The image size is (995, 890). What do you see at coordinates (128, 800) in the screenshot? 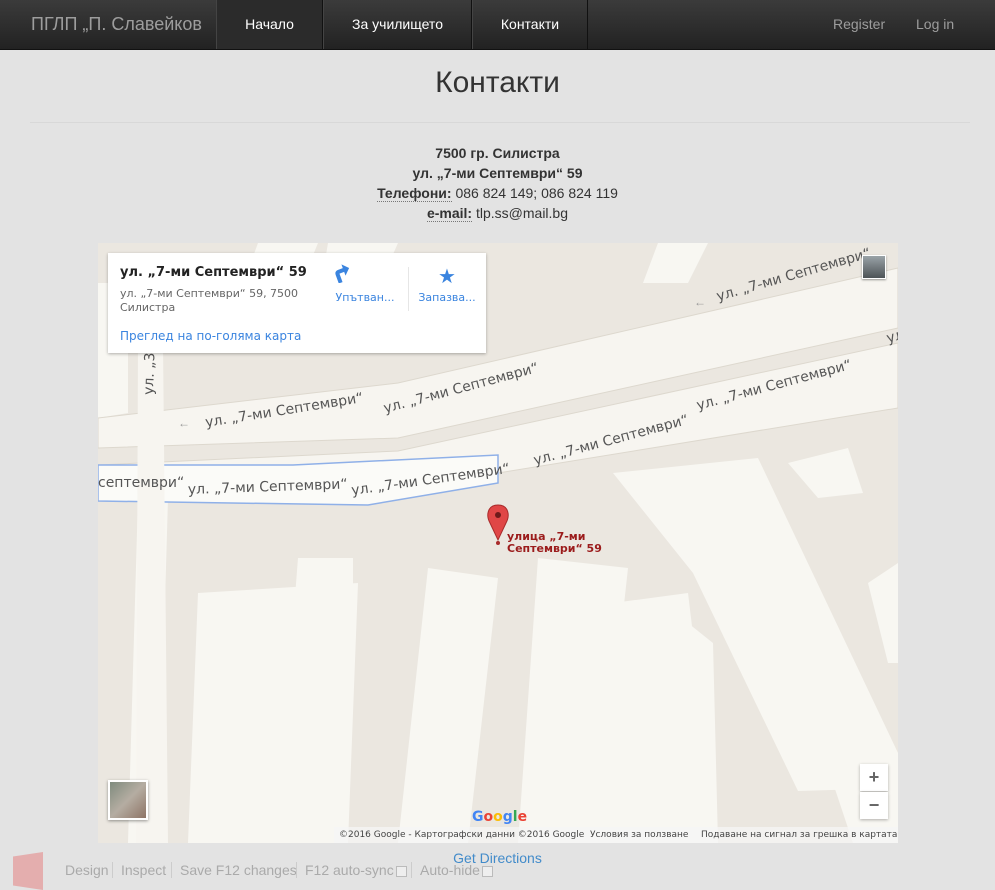
I see `street-view-thumbnail` at bounding box center [128, 800].